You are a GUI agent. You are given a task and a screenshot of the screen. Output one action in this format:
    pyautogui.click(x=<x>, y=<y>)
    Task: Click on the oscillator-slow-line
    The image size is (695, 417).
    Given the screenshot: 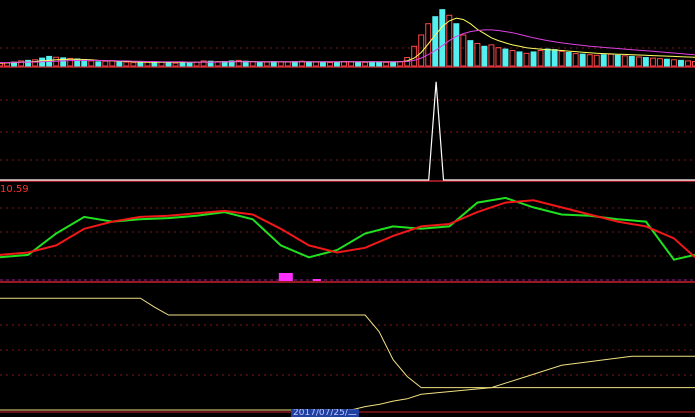 What is the action you would take?
    pyautogui.click(x=347, y=229)
    